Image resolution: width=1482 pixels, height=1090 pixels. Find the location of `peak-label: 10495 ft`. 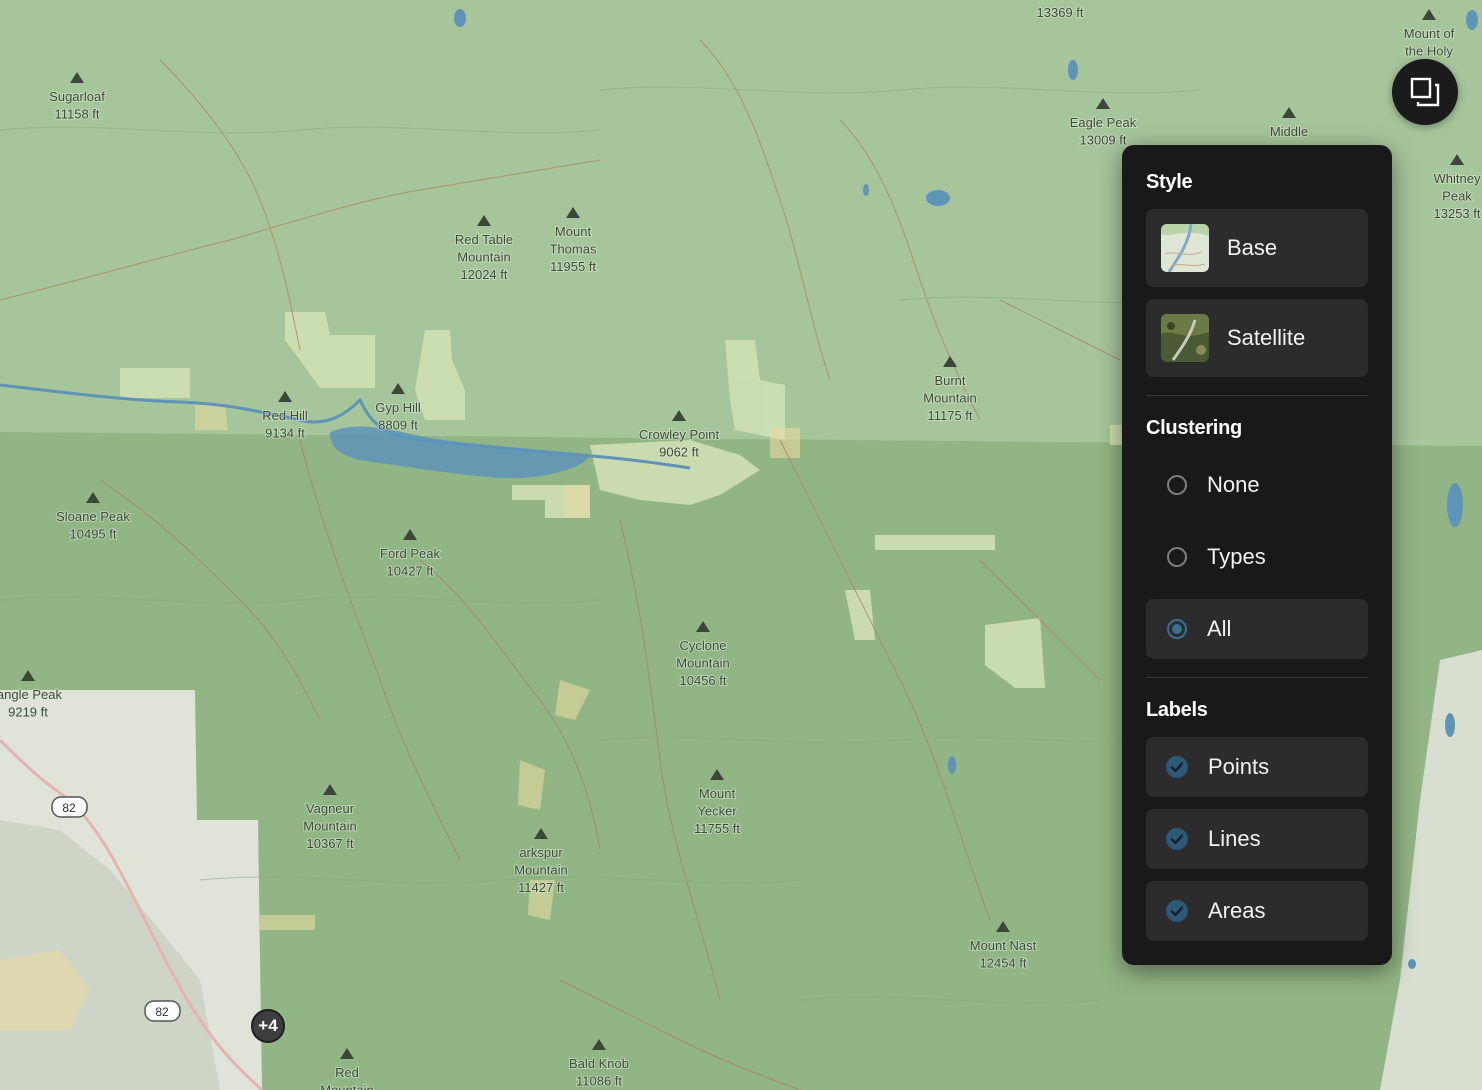

peak-label: 10495 ft is located at coordinates (93, 534).